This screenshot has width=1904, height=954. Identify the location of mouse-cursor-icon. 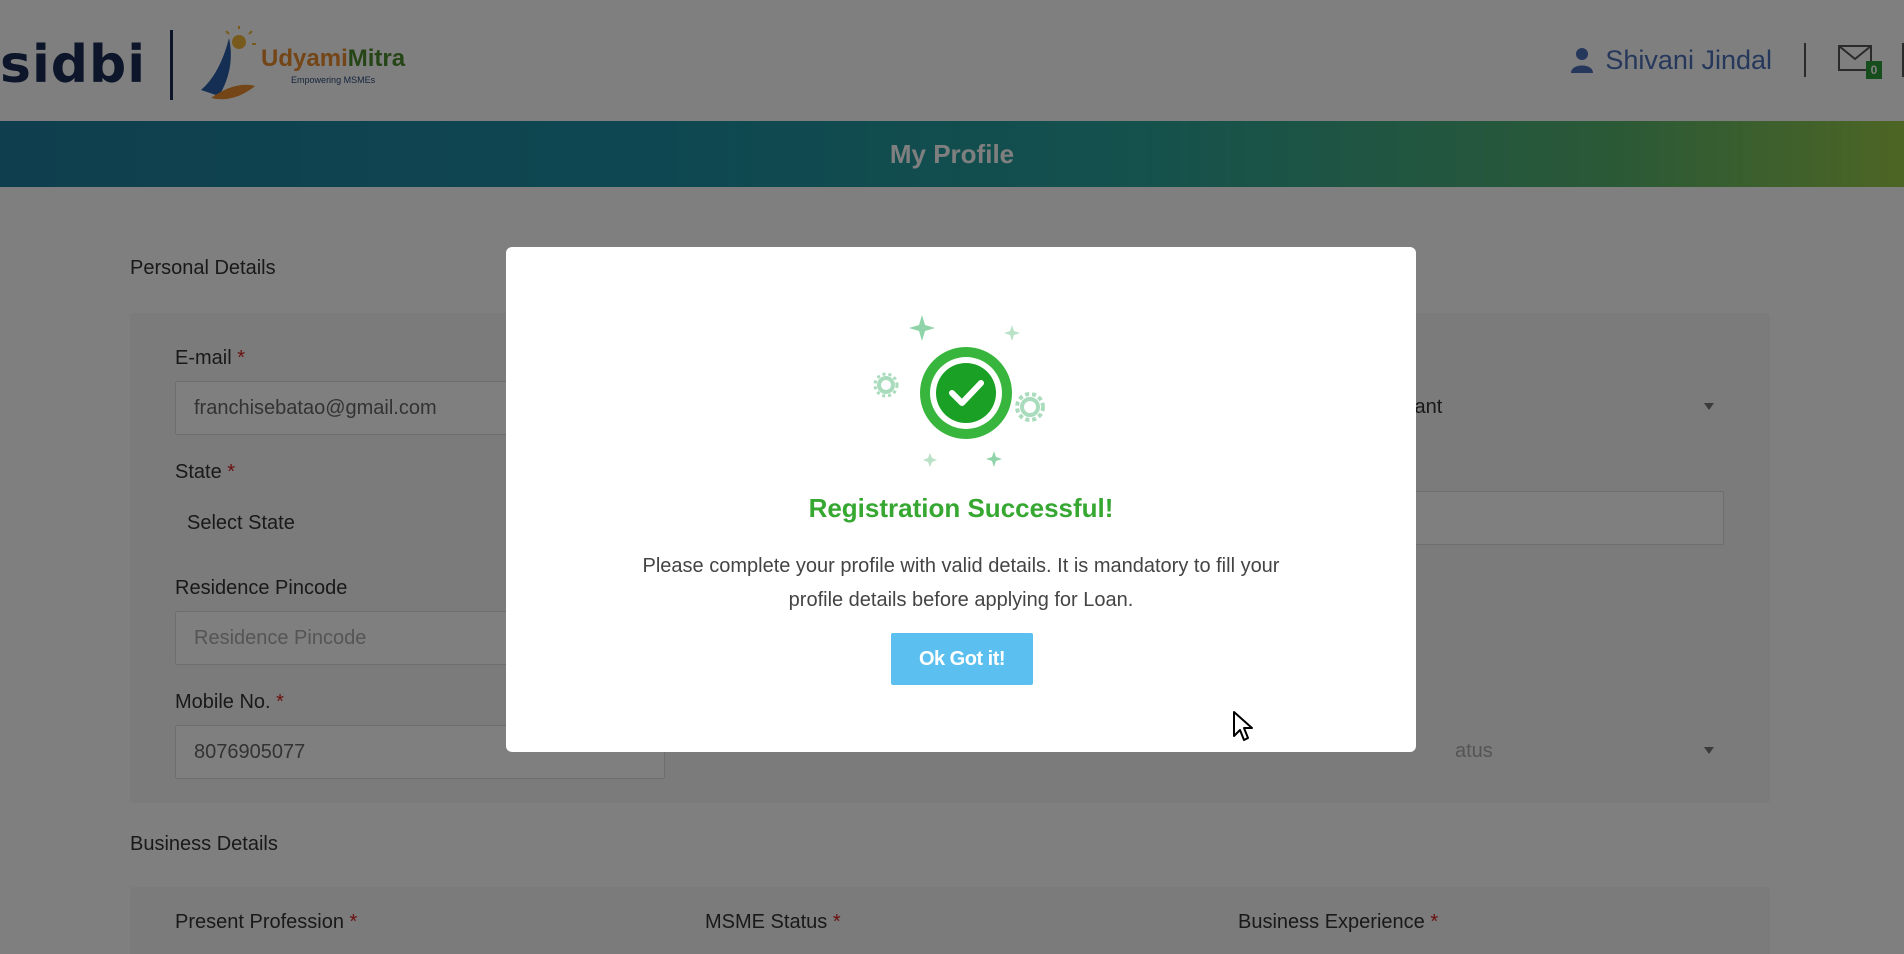
(1243, 726).